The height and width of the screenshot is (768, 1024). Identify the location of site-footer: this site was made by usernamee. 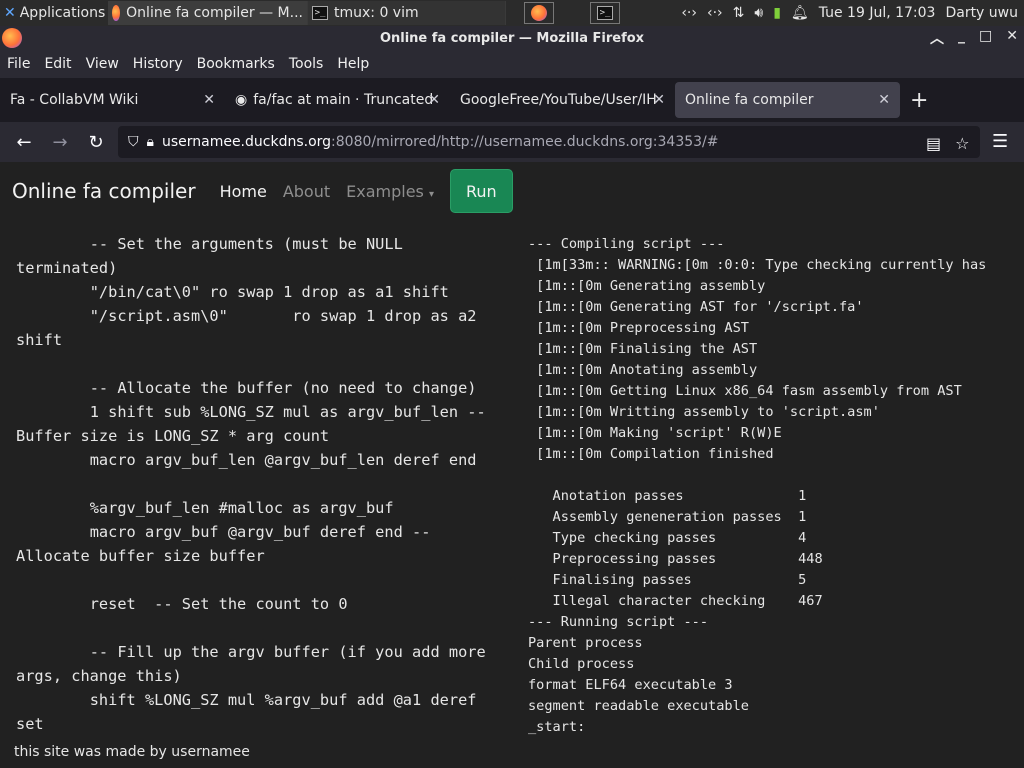
(132, 752).